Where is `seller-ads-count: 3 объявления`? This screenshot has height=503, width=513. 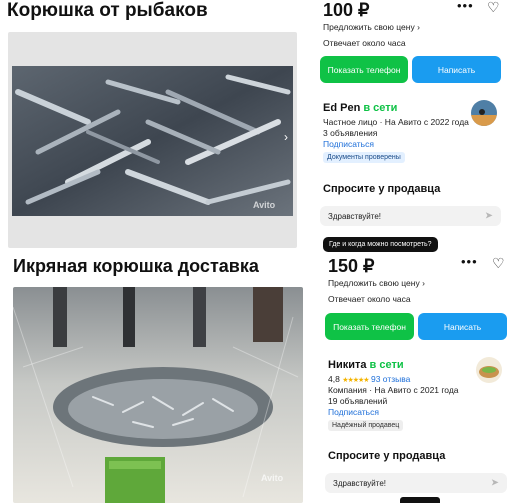
seller-ads-count: 3 объявления is located at coordinates (350, 133).